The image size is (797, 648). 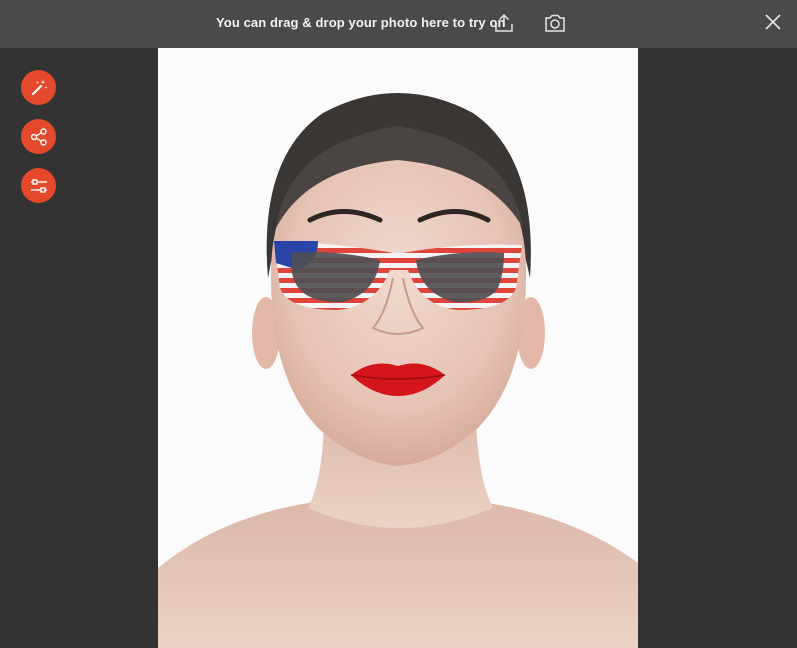 I want to click on upload-icon, so click(x=504, y=23).